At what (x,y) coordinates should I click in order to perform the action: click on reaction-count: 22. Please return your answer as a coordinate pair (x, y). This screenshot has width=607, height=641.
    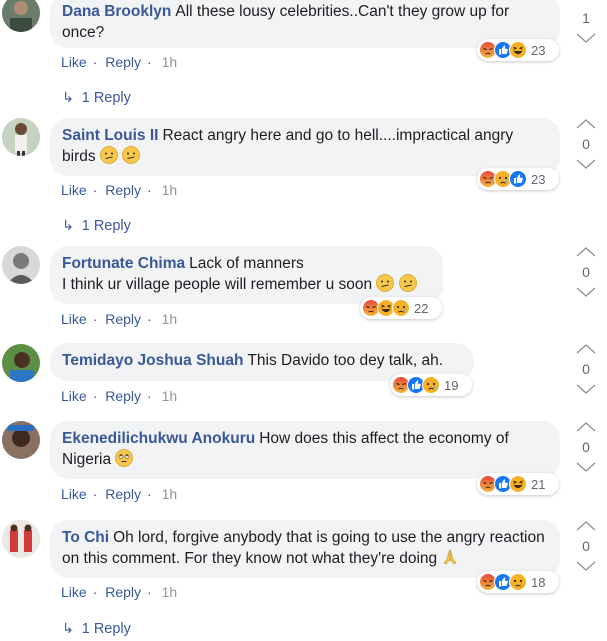
    Looking at the image, I should click on (421, 308).